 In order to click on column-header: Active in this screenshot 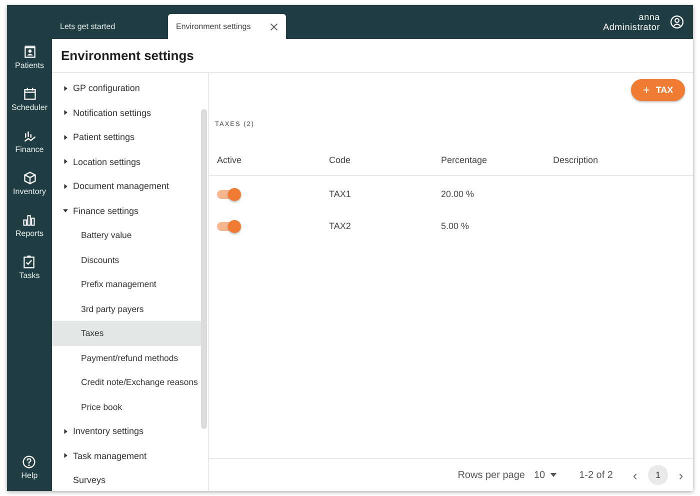, I will do `click(229, 160)`.